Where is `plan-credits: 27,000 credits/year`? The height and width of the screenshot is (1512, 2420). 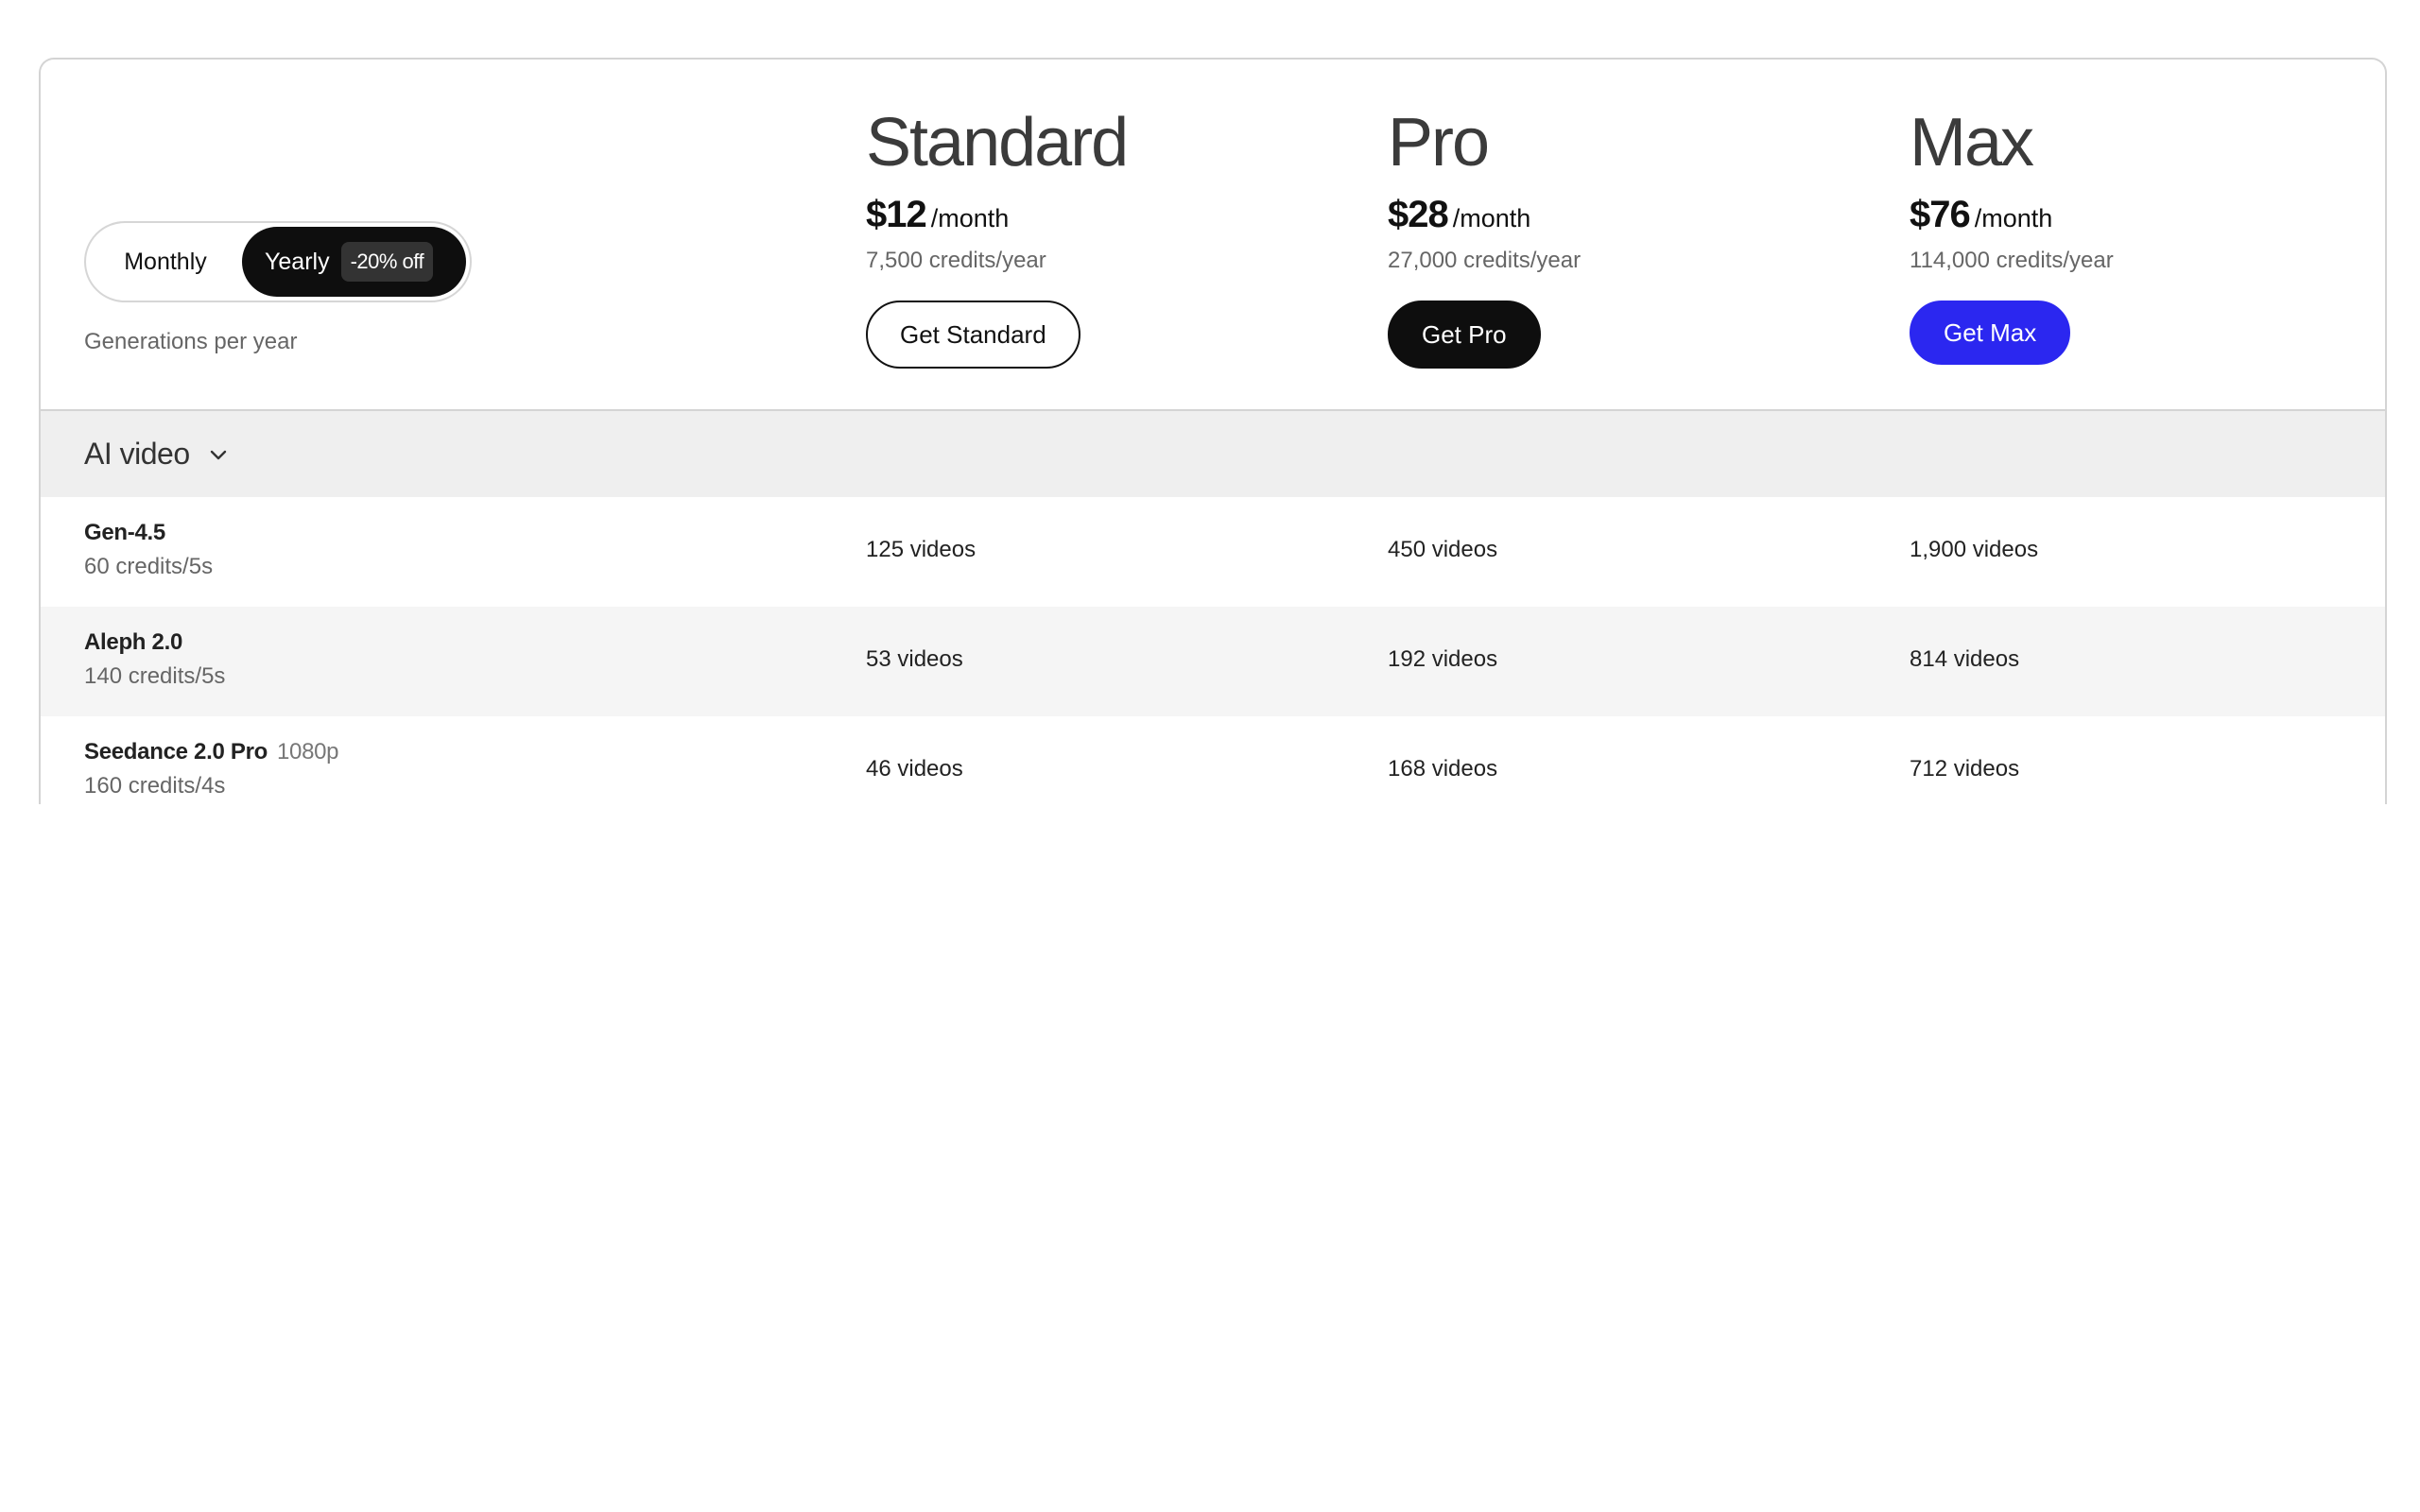
plan-credits: 27,000 credits/year is located at coordinates (1485, 260).